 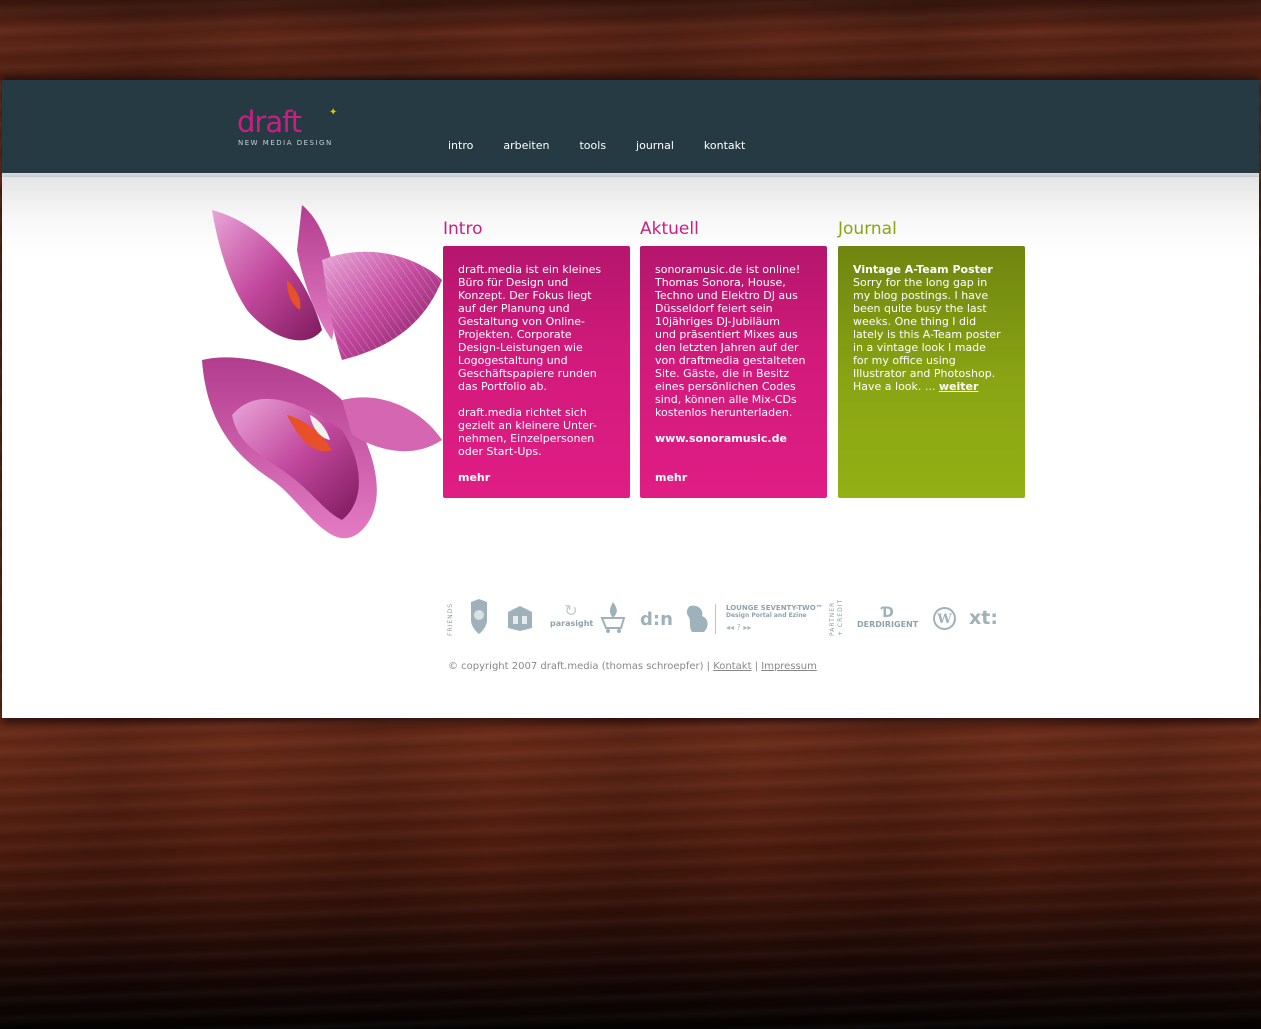 I want to click on lounge-subtitle: Design Portal and Ezine, so click(x=766, y=615).